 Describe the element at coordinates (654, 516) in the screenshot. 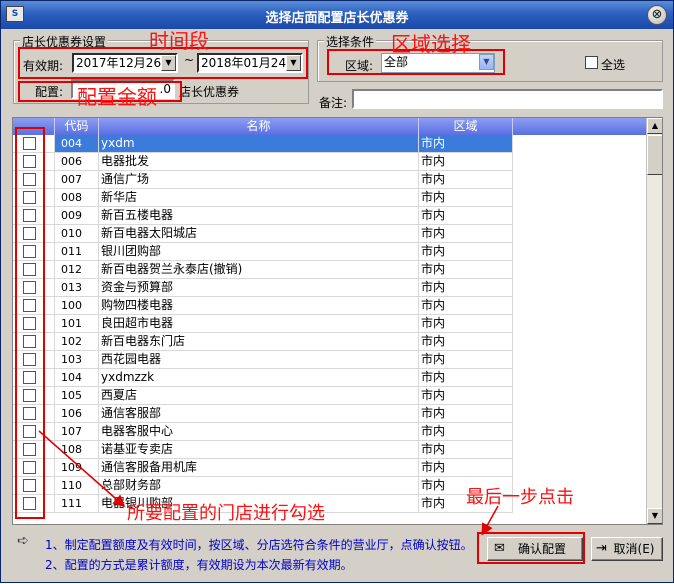

I see `scroll-down-icon: ▼` at that location.